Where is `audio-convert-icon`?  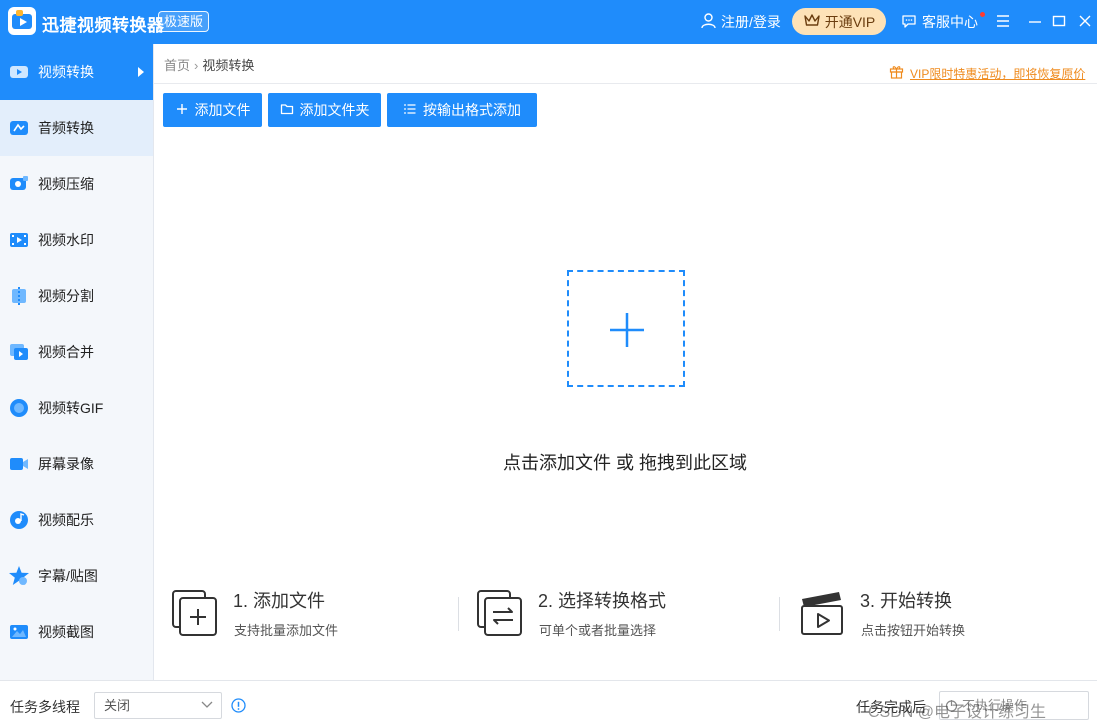 audio-convert-icon is located at coordinates (19, 128).